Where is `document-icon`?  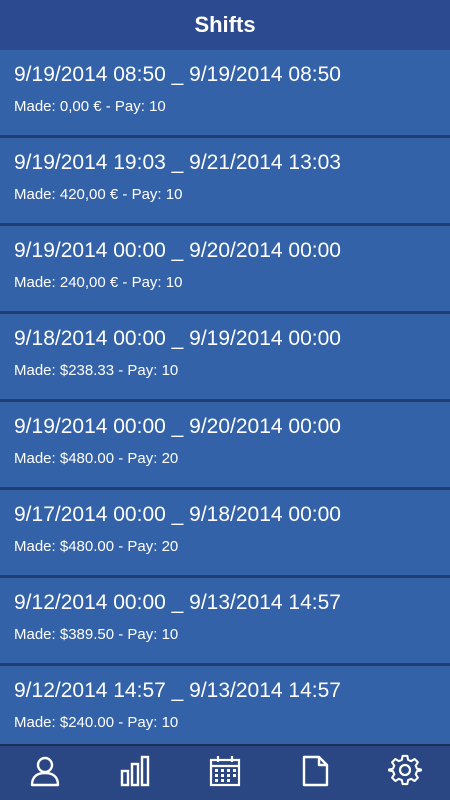
document-icon is located at coordinates (315, 773).